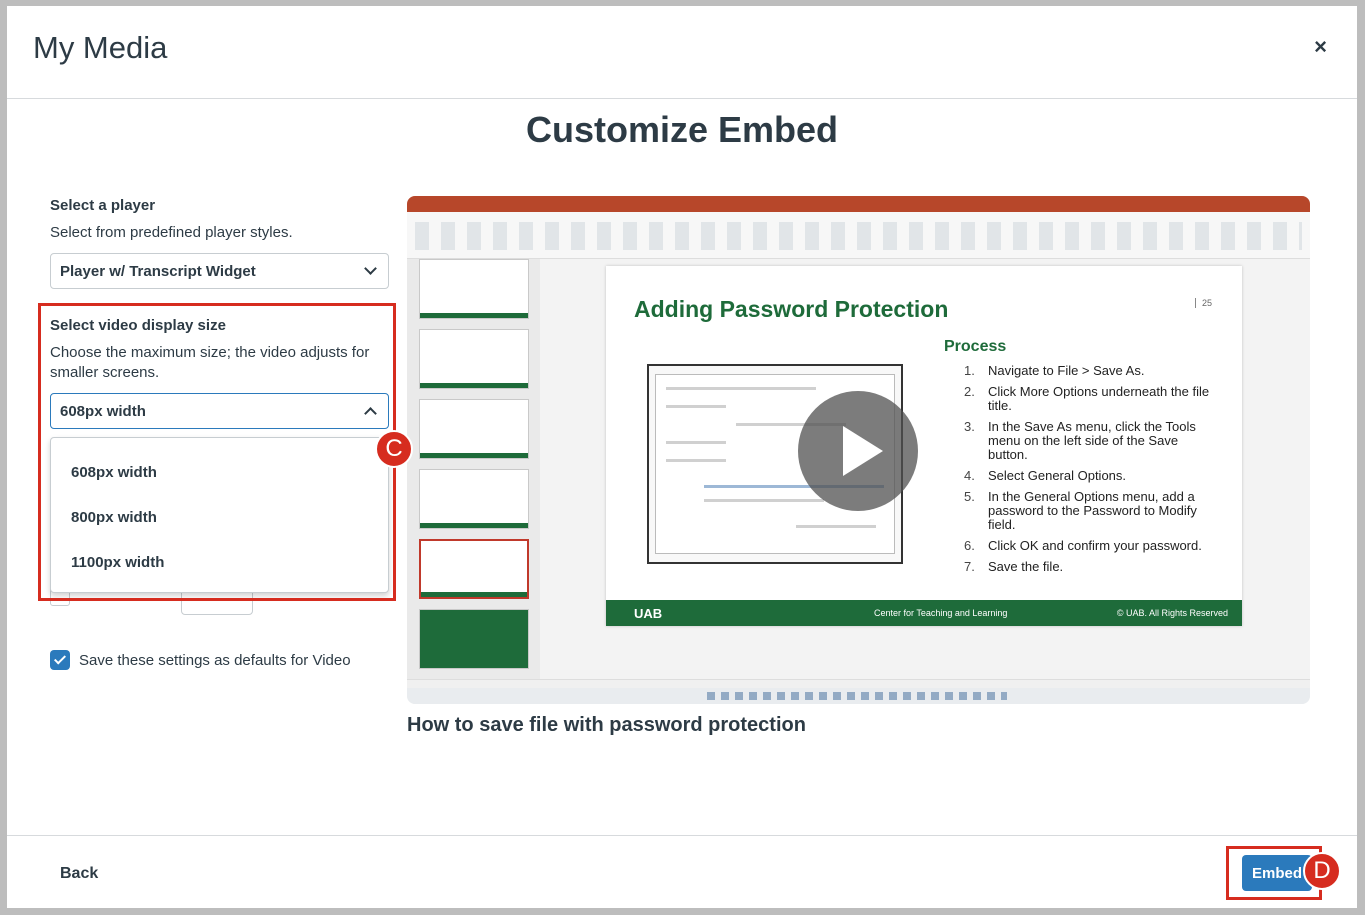  I want to click on ppt-titlebar, so click(858, 204).